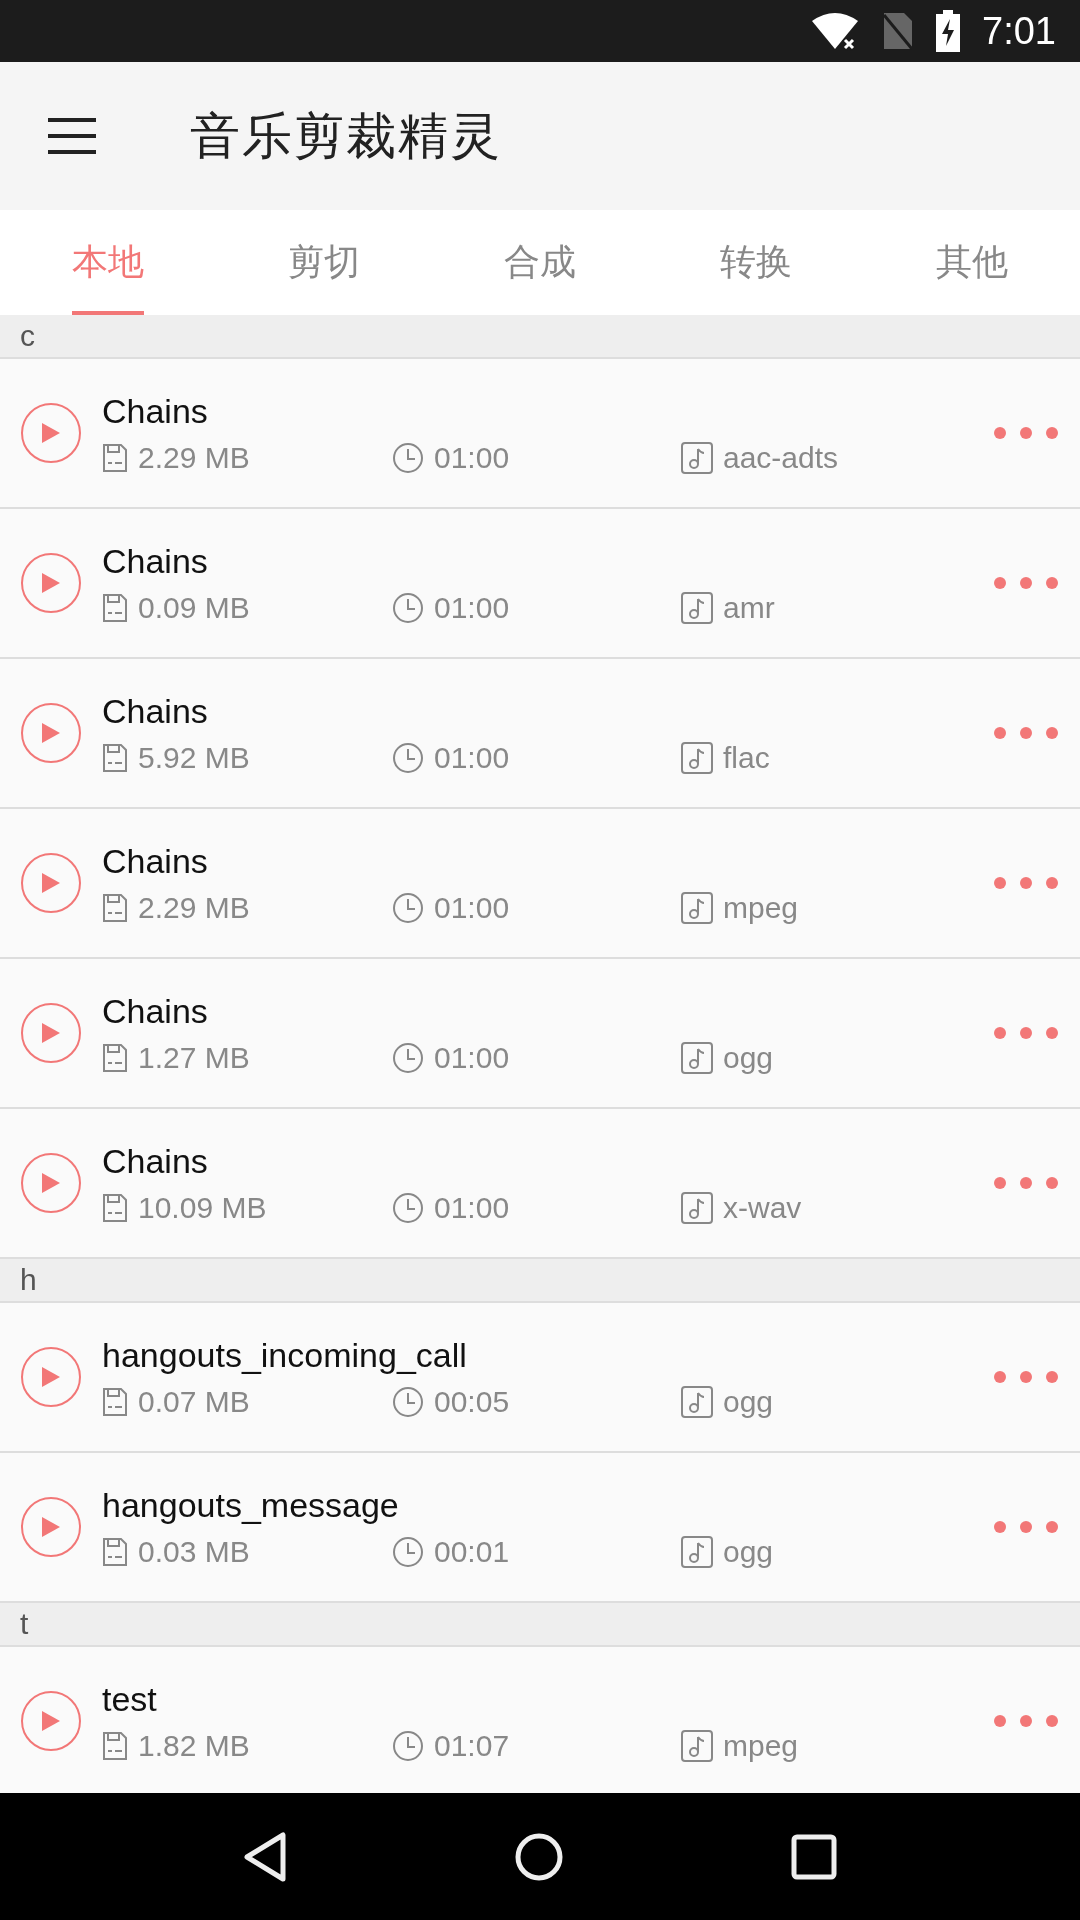 The width and height of the screenshot is (1080, 1920). What do you see at coordinates (284, 1355) in the screenshot?
I see `track-name: hangouts_incoming_call` at bounding box center [284, 1355].